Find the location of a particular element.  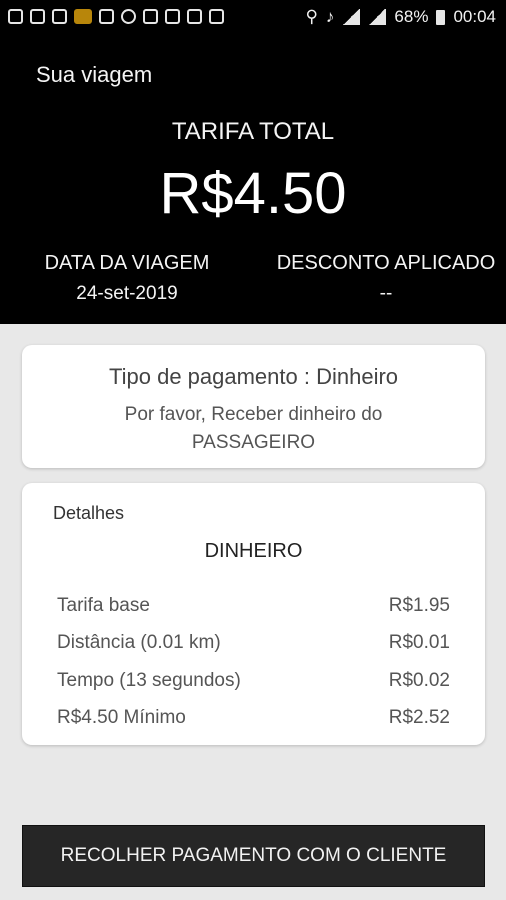

check-icon is located at coordinates (106, 16).